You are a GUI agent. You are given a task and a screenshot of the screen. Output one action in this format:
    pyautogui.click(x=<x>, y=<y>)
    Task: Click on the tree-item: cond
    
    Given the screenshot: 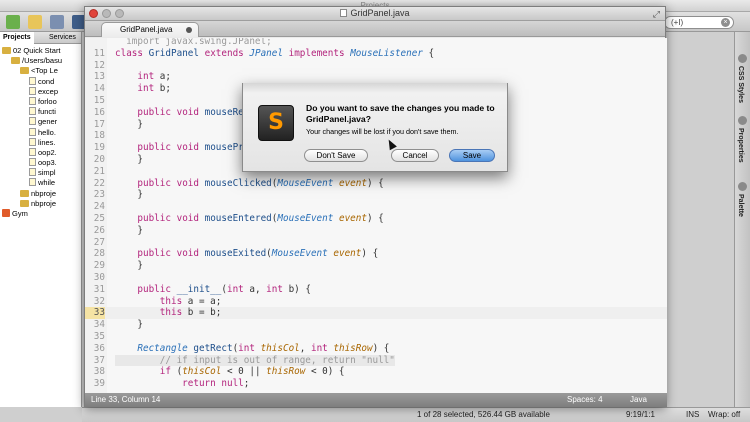 What is the action you would take?
    pyautogui.click(x=40, y=81)
    